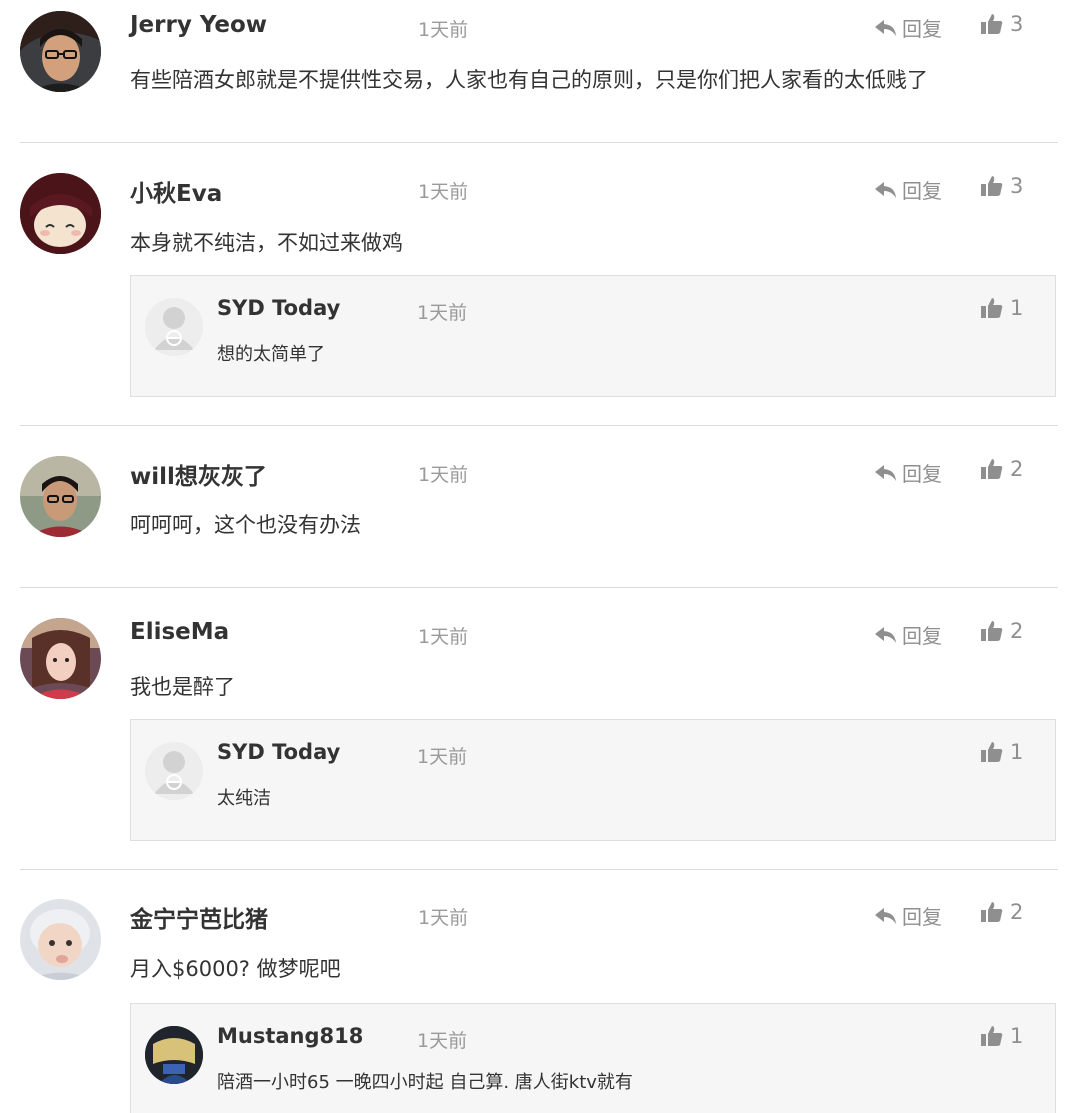 Image resolution: width=1080 pixels, height=1113 pixels. Describe the element at coordinates (271, 354) in the screenshot. I see `reply-text: 想的太简单了` at that location.